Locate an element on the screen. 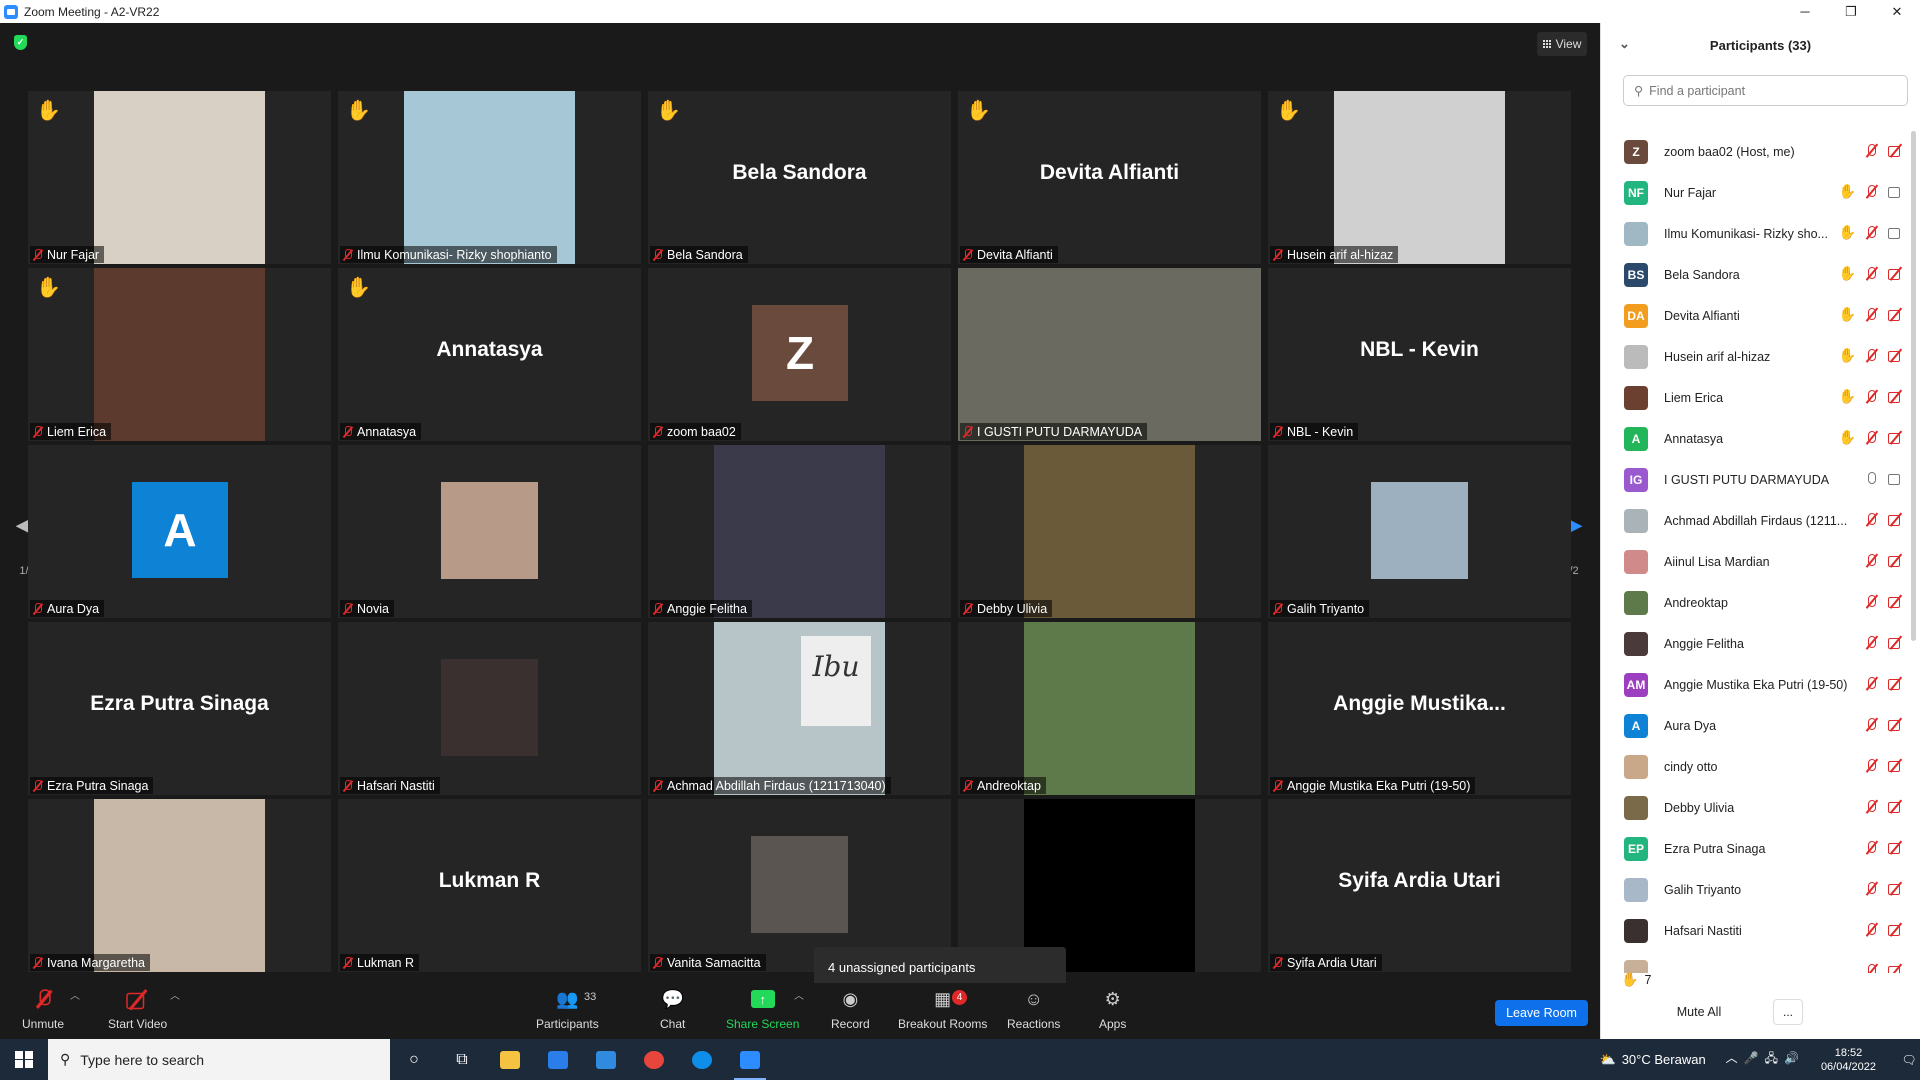 This screenshot has height=1080, width=1920. audio-options-caret: ︿ is located at coordinates (75, 994).